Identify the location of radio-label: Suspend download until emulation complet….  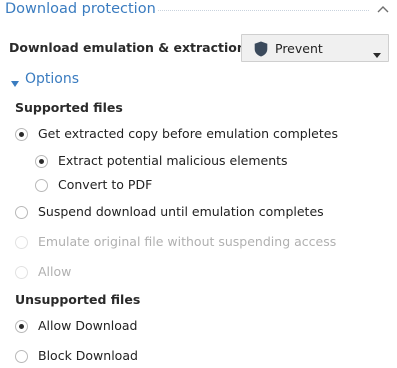
(181, 211).